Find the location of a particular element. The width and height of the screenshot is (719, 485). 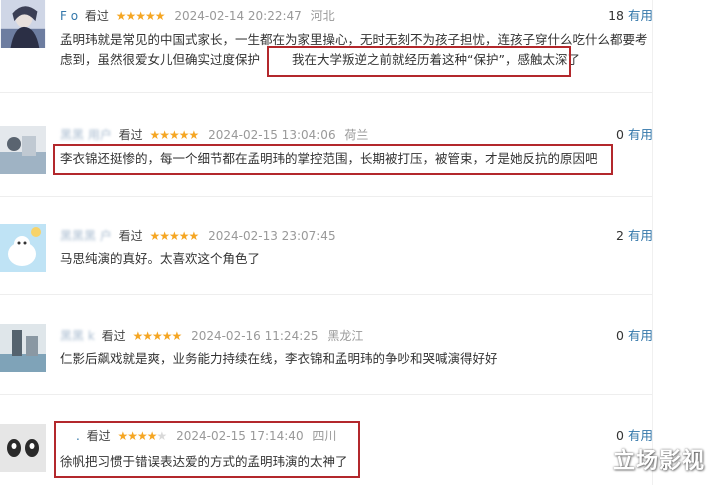

username: 黑黑黑 户 is located at coordinates (86, 236).